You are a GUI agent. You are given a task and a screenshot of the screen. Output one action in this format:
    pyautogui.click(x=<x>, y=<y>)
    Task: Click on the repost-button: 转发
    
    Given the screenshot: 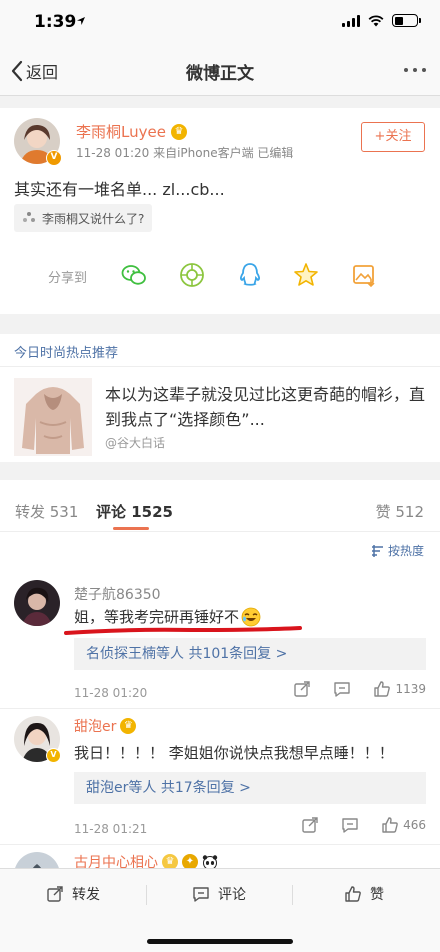 What is the action you would take?
    pyautogui.click(x=73, y=894)
    